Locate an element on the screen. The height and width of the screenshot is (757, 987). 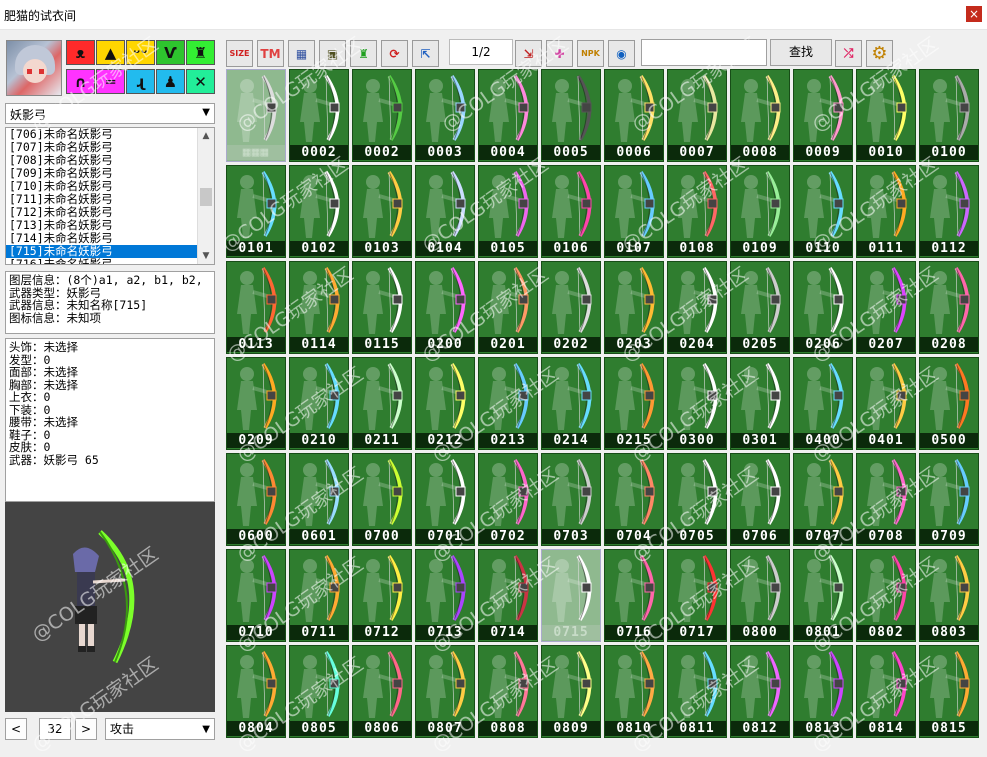
grid-item: 0202 is located at coordinates (571, 307).